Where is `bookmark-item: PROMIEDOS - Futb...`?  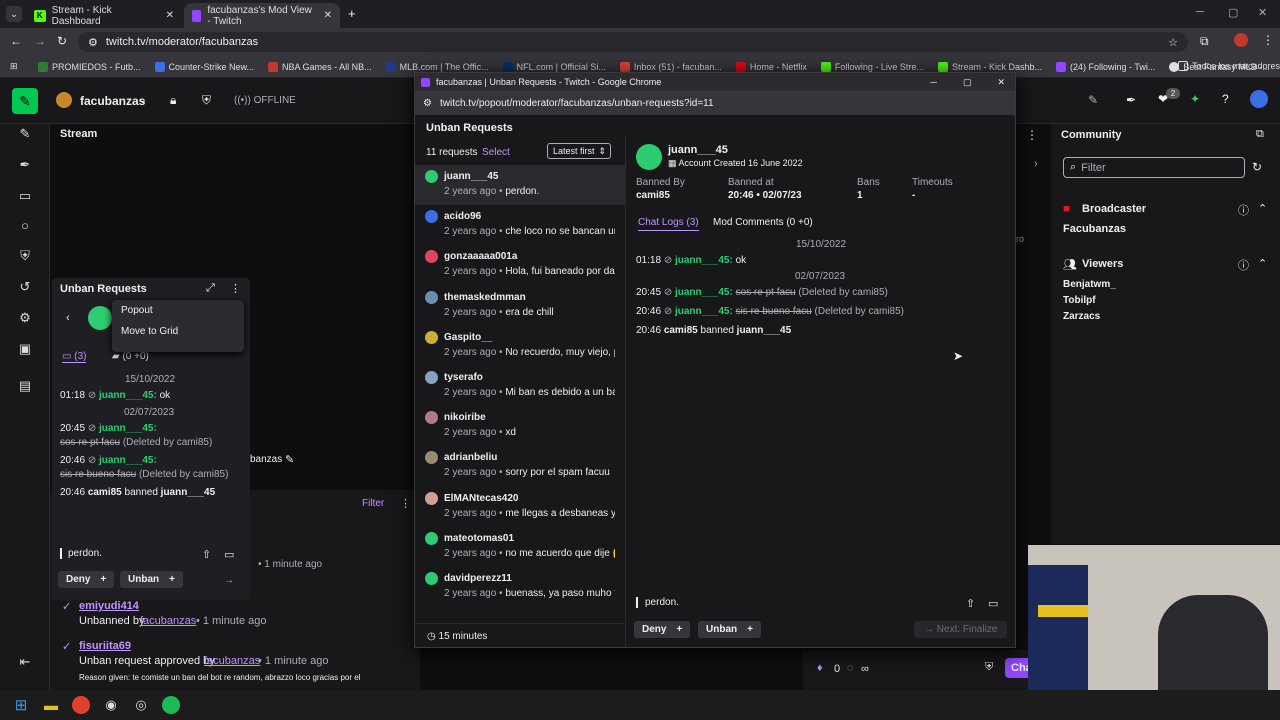
bookmark-item: PROMIEDOS - Futb... is located at coordinates (89, 66).